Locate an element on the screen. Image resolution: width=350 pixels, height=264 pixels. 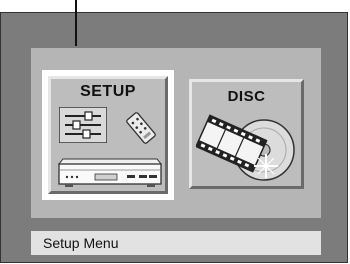
equalizer-icon is located at coordinates (83, 125).